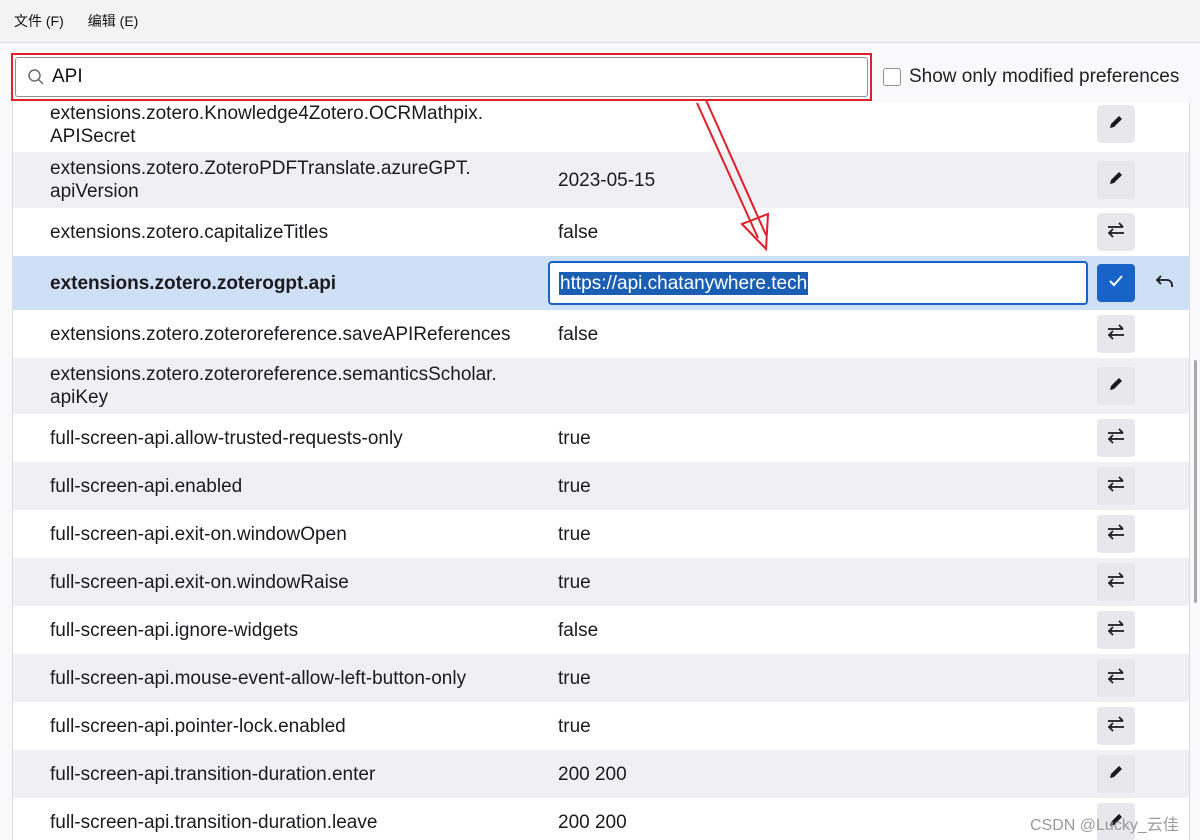  What do you see at coordinates (601, 630) in the screenshot?
I see `table-row: full-screen-api.ignore-widgets false` at bounding box center [601, 630].